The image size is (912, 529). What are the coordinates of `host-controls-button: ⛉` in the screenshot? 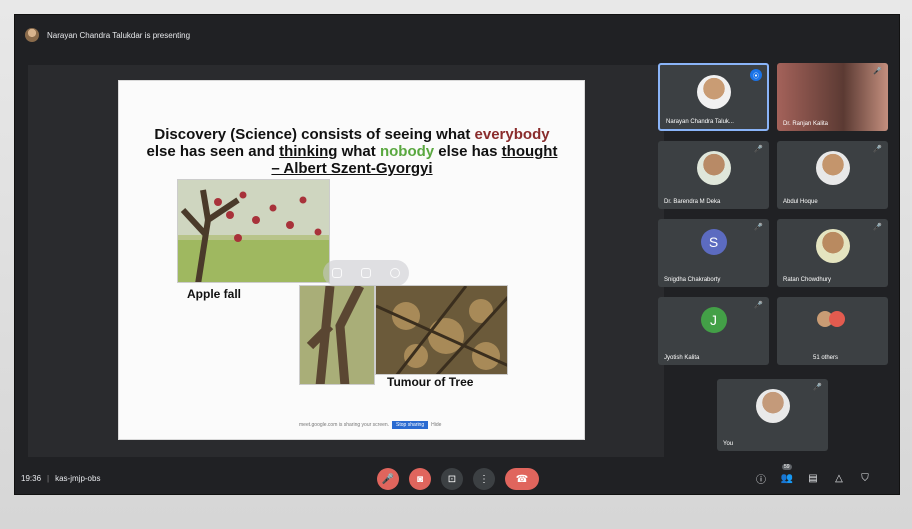 It's located at (865, 478).